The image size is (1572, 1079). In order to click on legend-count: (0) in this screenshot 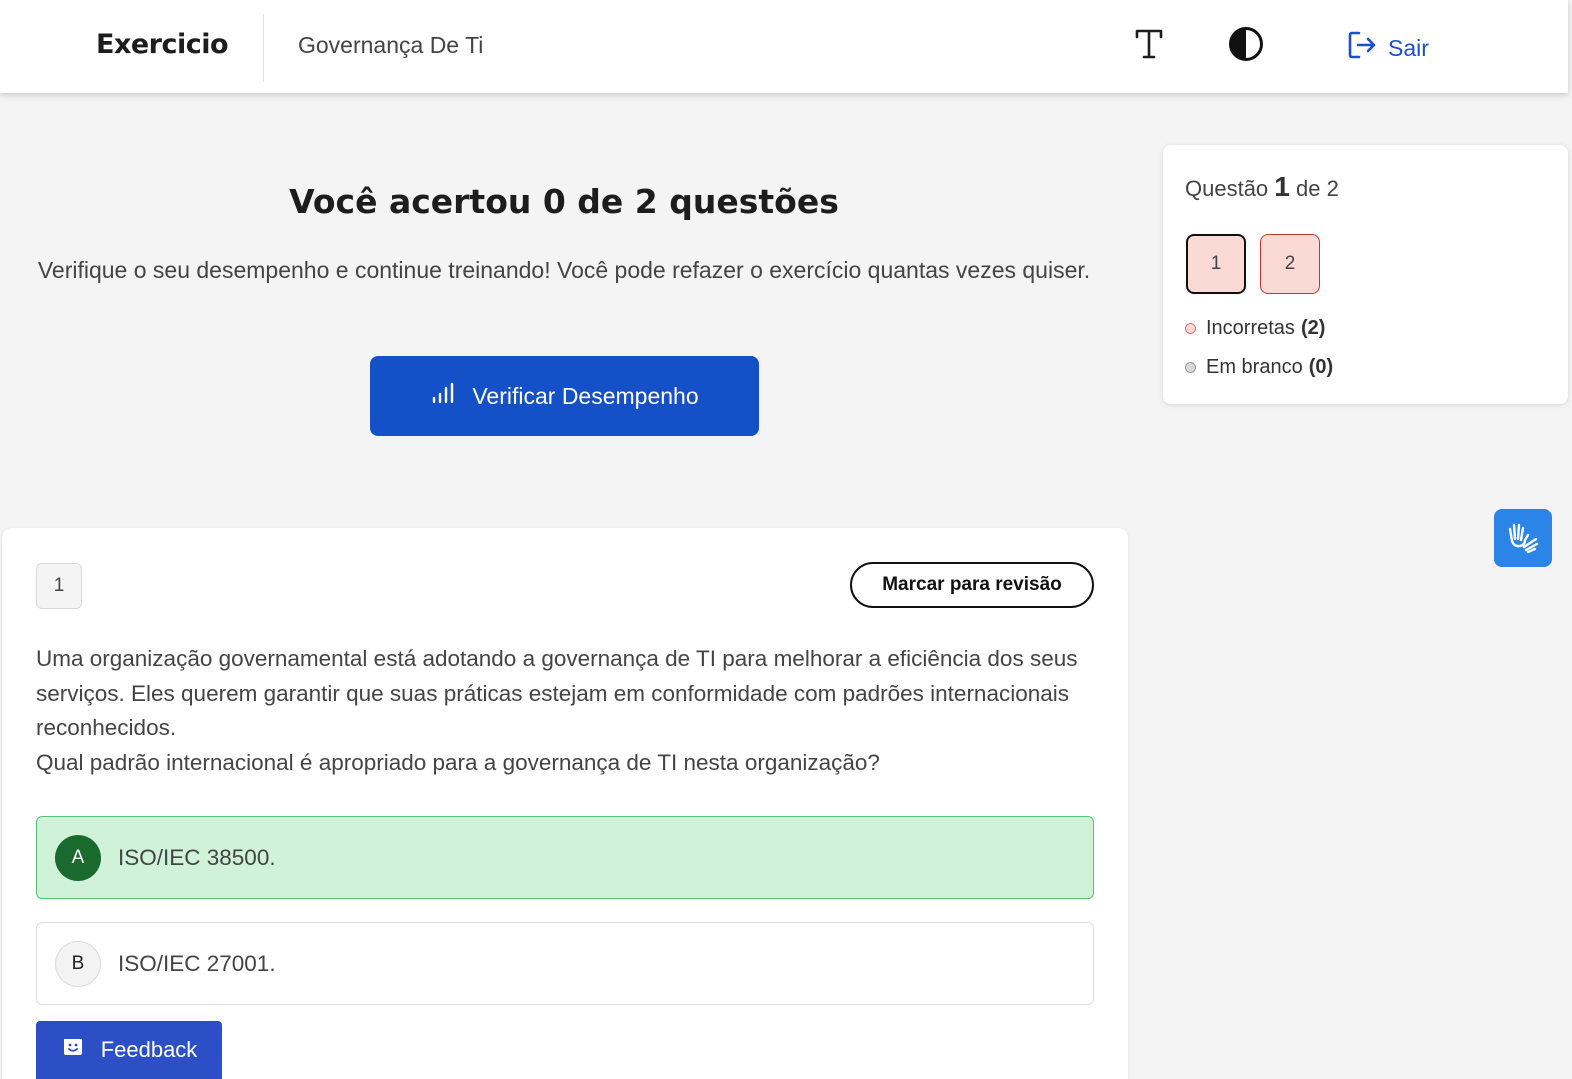, I will do `click(1321, 367)`.